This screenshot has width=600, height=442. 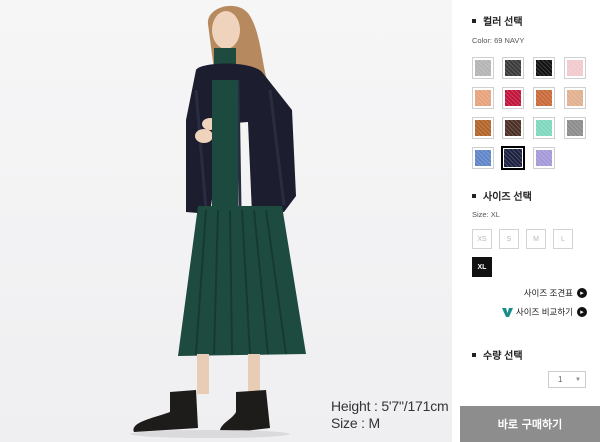 What do you see at coordinates (390, 406) in the screenshot?
I see `model-height: Height : 5'7"/171cm` at bounding box center [390, 406].